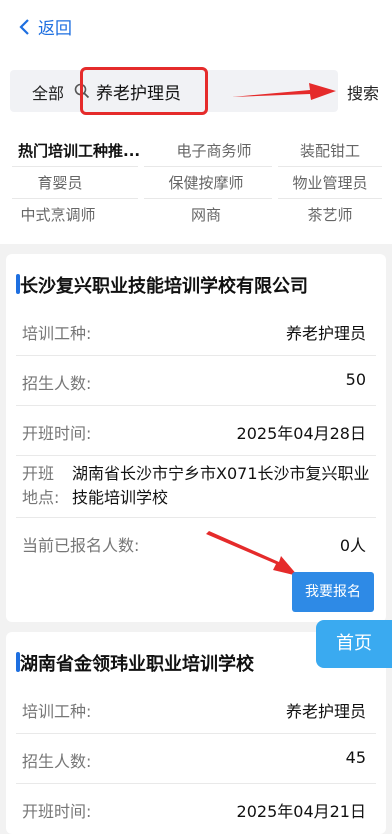 This screenshot has width=392, height=834. I want to click on tag-item: 育婴员, so click(60, 183).